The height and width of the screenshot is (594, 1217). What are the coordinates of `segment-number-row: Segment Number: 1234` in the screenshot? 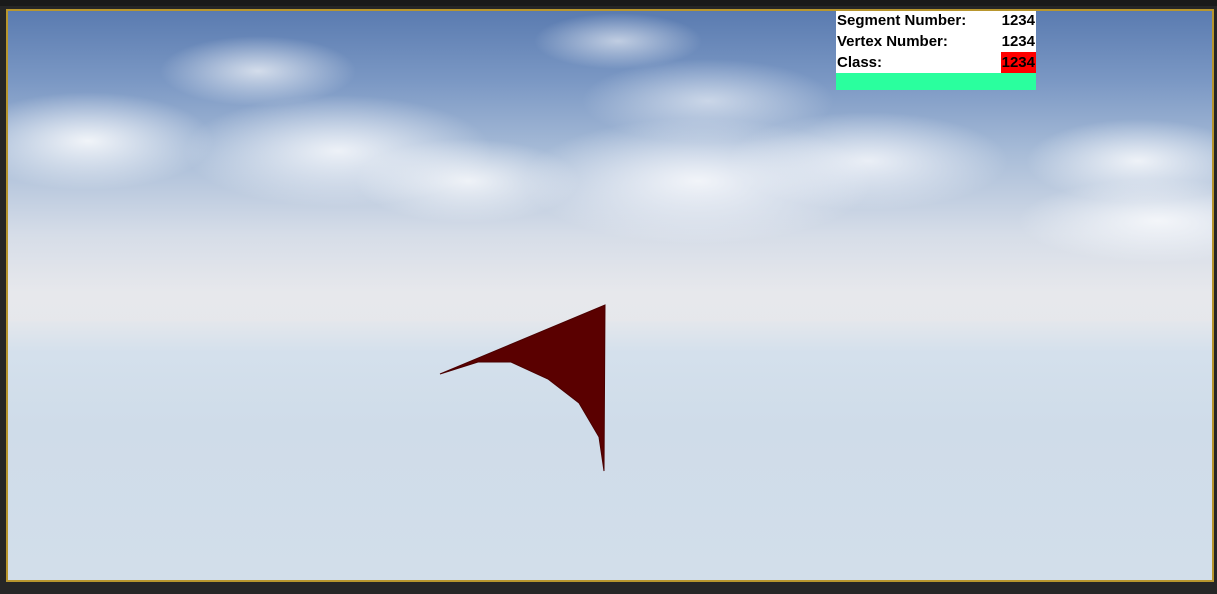 It's located at (936, 21).